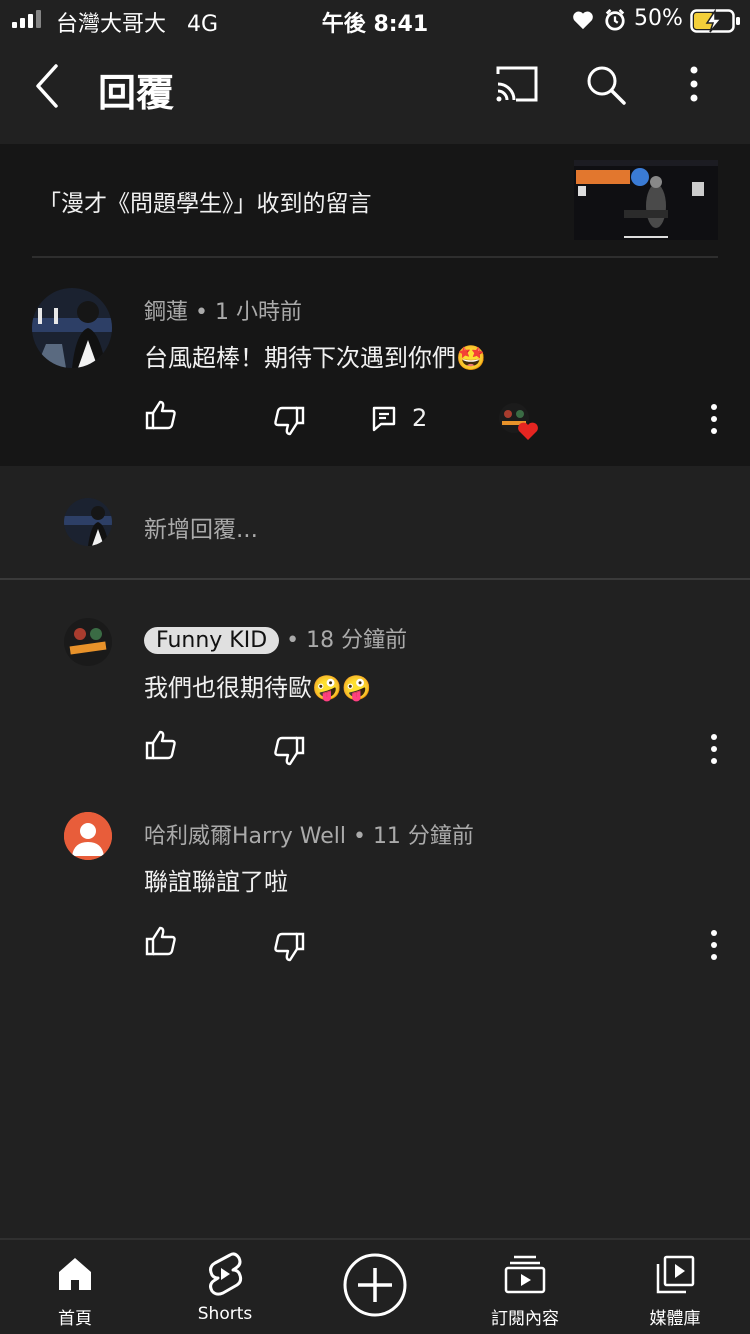  I want to click on nav-shorts: Shorts, so click(225, 1287).